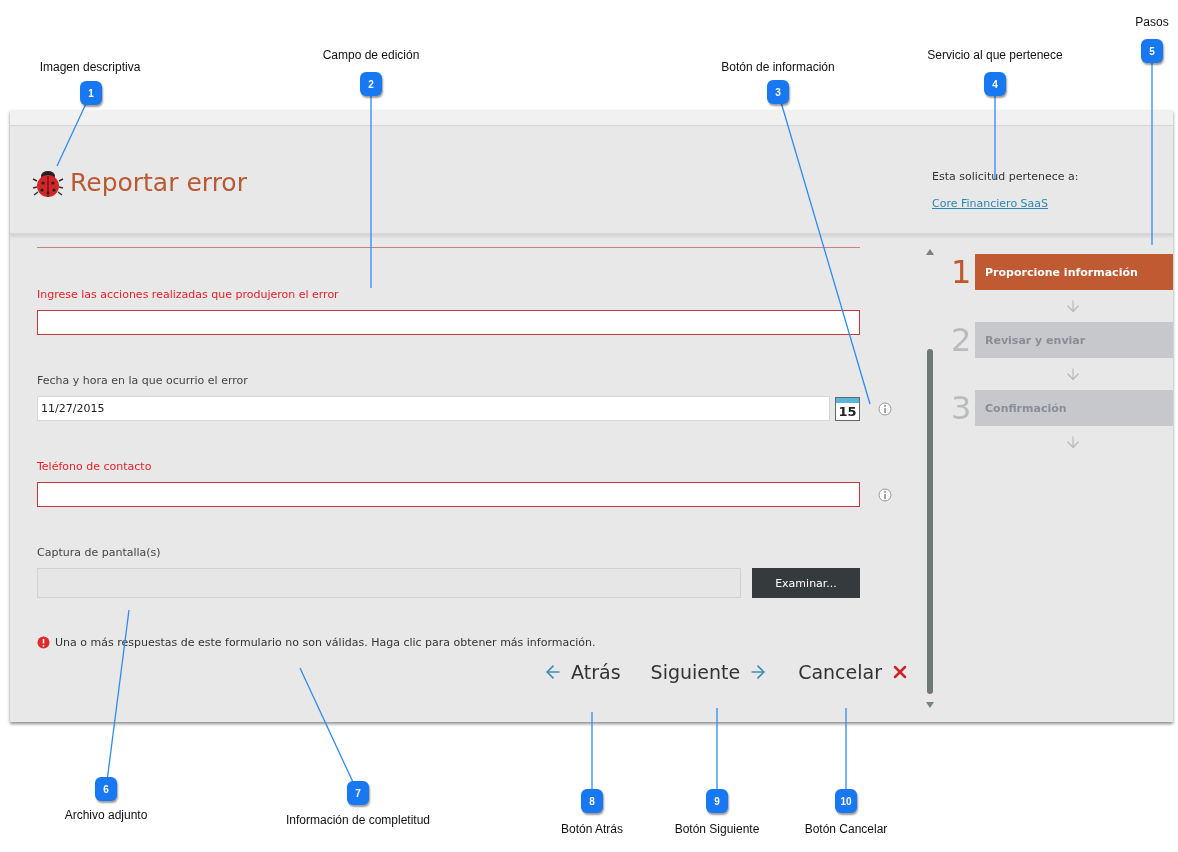 The width and height of the screenshot is (1178, 852). I want to click on callout-label: Botón de información, so click(778, 67).